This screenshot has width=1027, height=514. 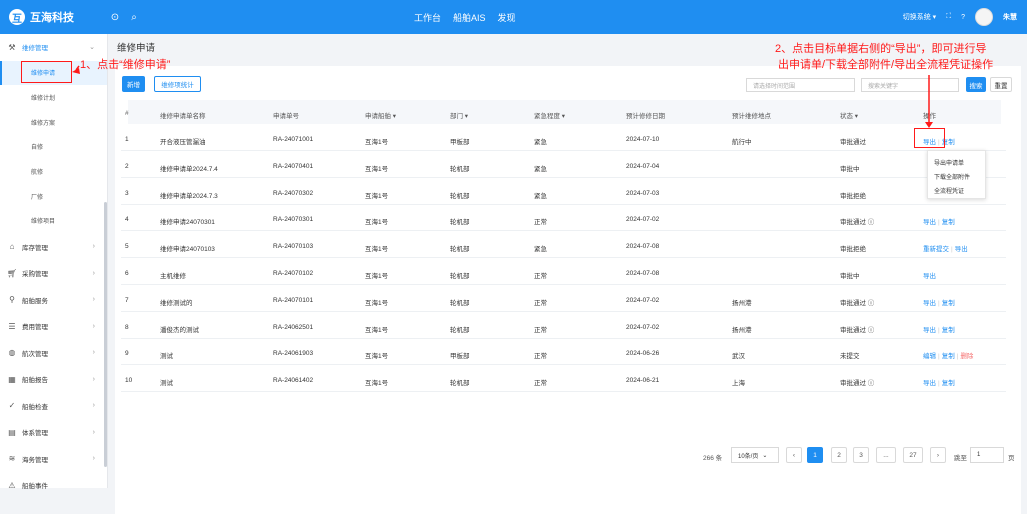 I want to click on sidebar-item-ship-inspection: ✓ 船舶检查 ›, so click(x=53, y=405).